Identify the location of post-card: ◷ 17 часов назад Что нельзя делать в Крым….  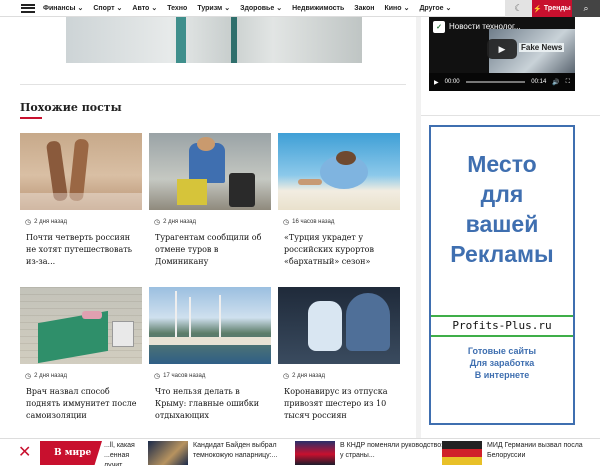
(210, 364).